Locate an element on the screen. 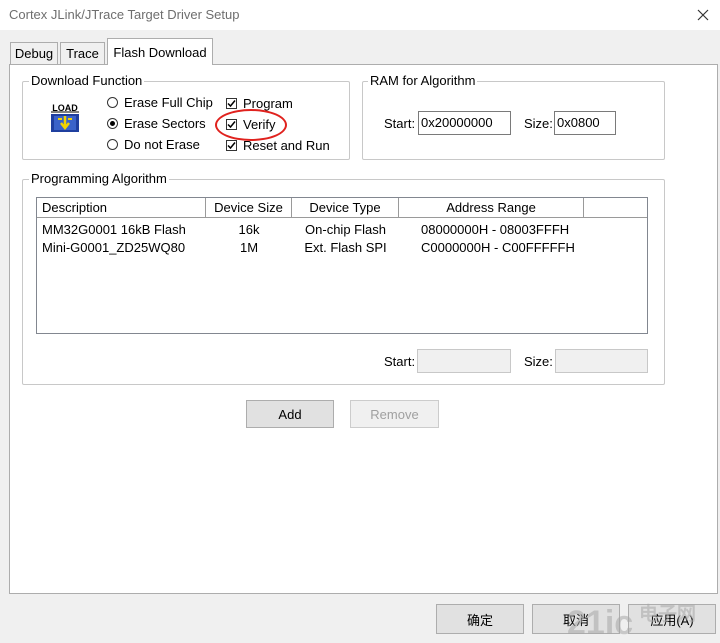  svg-text: 电子网 is located at coordinates (667, 613).